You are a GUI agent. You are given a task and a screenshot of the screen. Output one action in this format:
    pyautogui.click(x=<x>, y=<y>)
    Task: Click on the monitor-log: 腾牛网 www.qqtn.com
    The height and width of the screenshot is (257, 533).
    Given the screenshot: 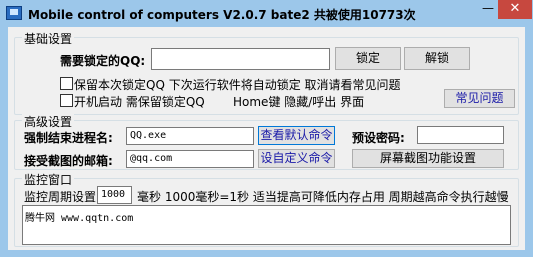 What is the action you would take?
    pyautogui.click(x=266, y=225)
    